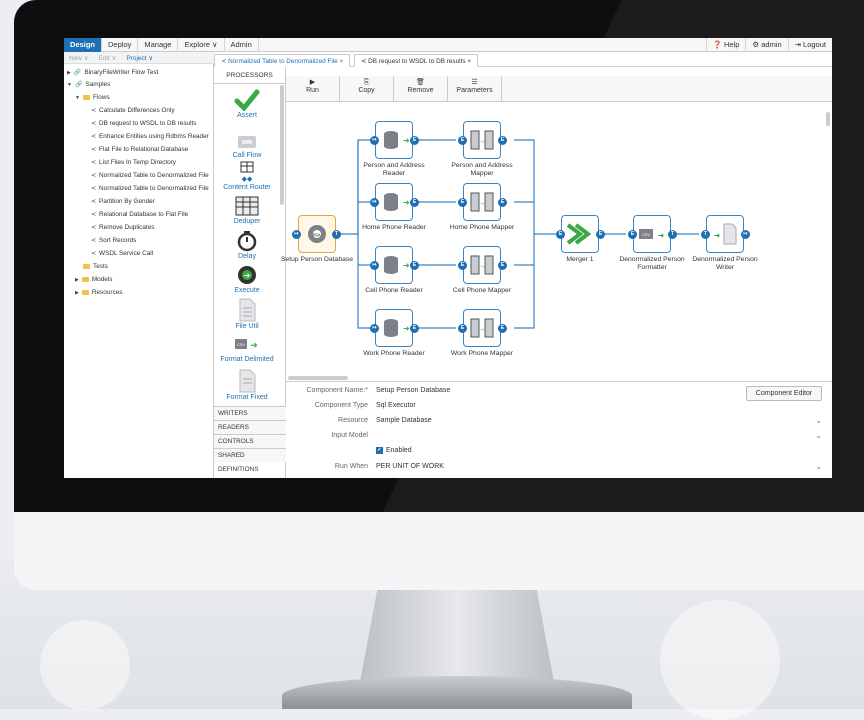 This screenshot has width=864, height=720. What do you see at coordinates (482, 328) in the screenshot?
I see `node-work-phone-mapper: →` at bounding box center [482, 328].